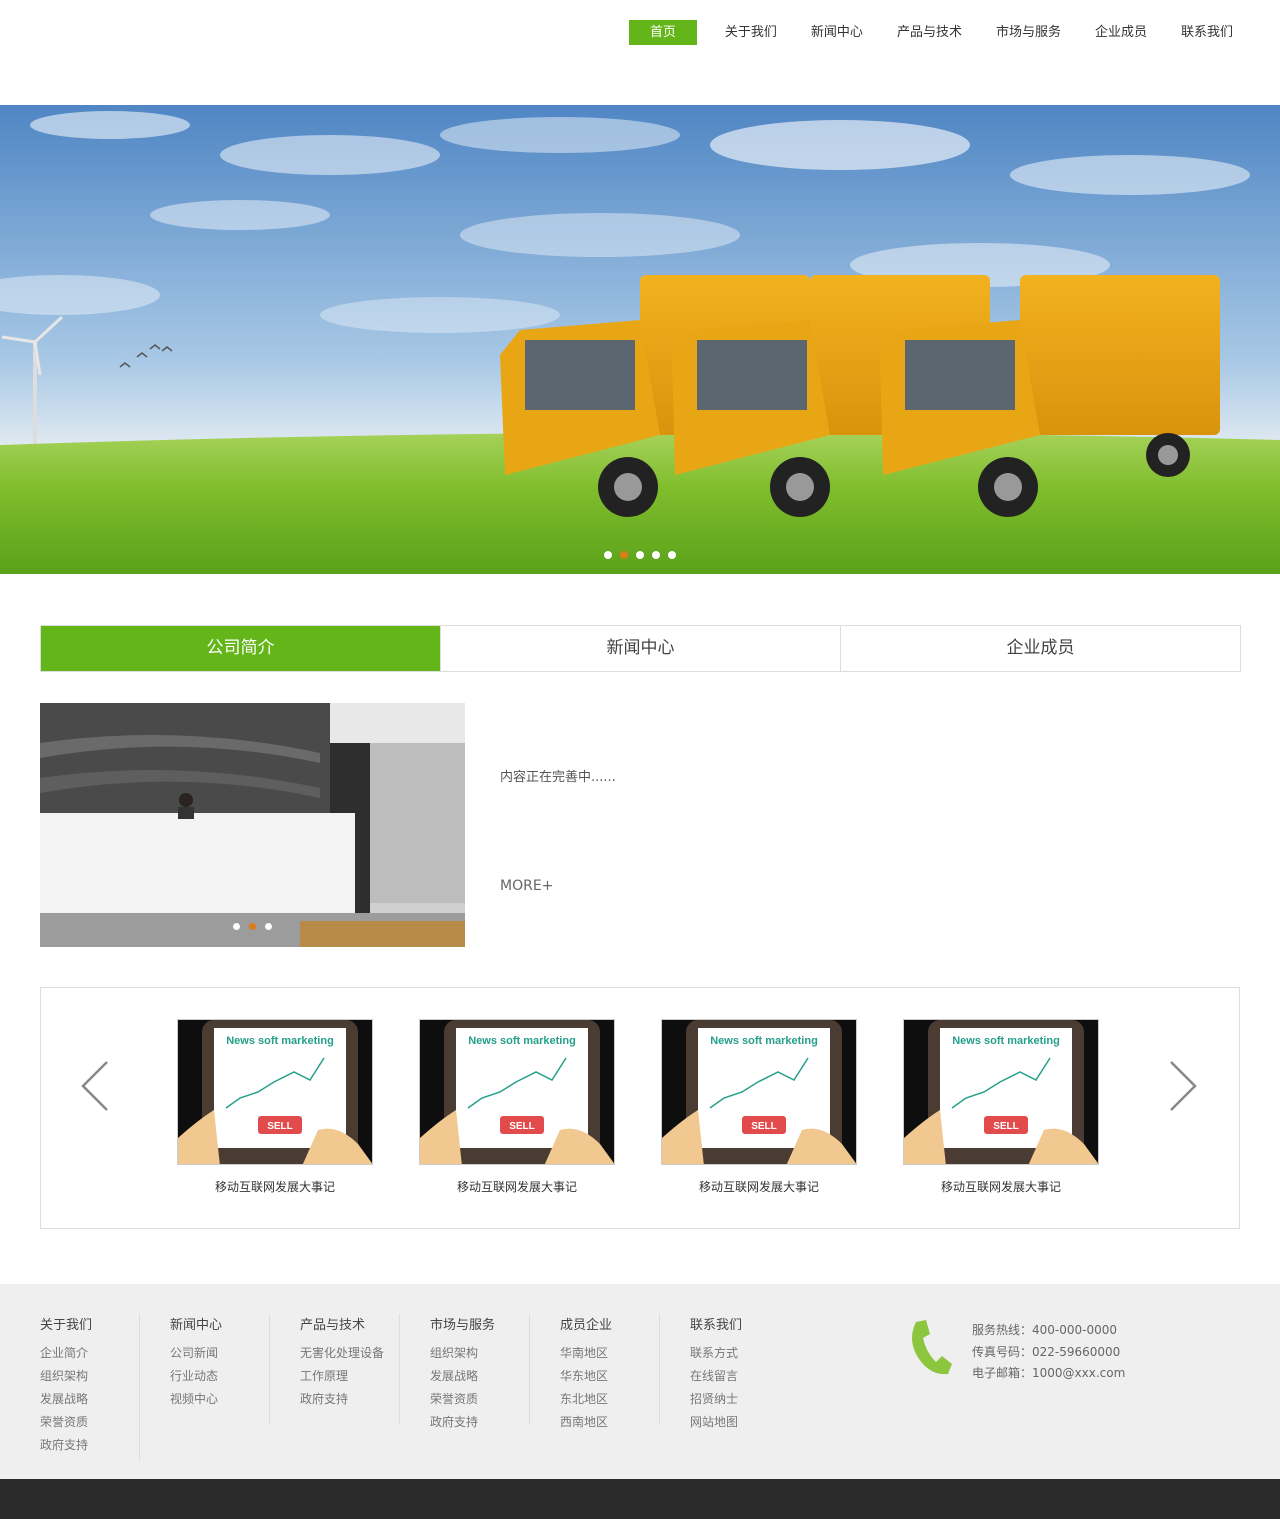 The image size is (1280, 1519). What do you see at coordinates (609, 1399) in the screenshot?
I see `footer-link: 东北地区` at bounding box center [609, 1399].